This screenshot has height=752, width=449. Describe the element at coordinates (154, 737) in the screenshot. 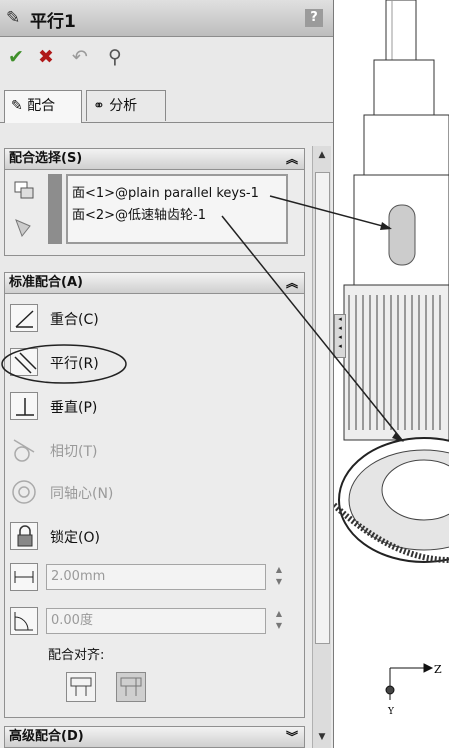

I see `advanced-mates-header: 高级配合(D) ︾` at that location.